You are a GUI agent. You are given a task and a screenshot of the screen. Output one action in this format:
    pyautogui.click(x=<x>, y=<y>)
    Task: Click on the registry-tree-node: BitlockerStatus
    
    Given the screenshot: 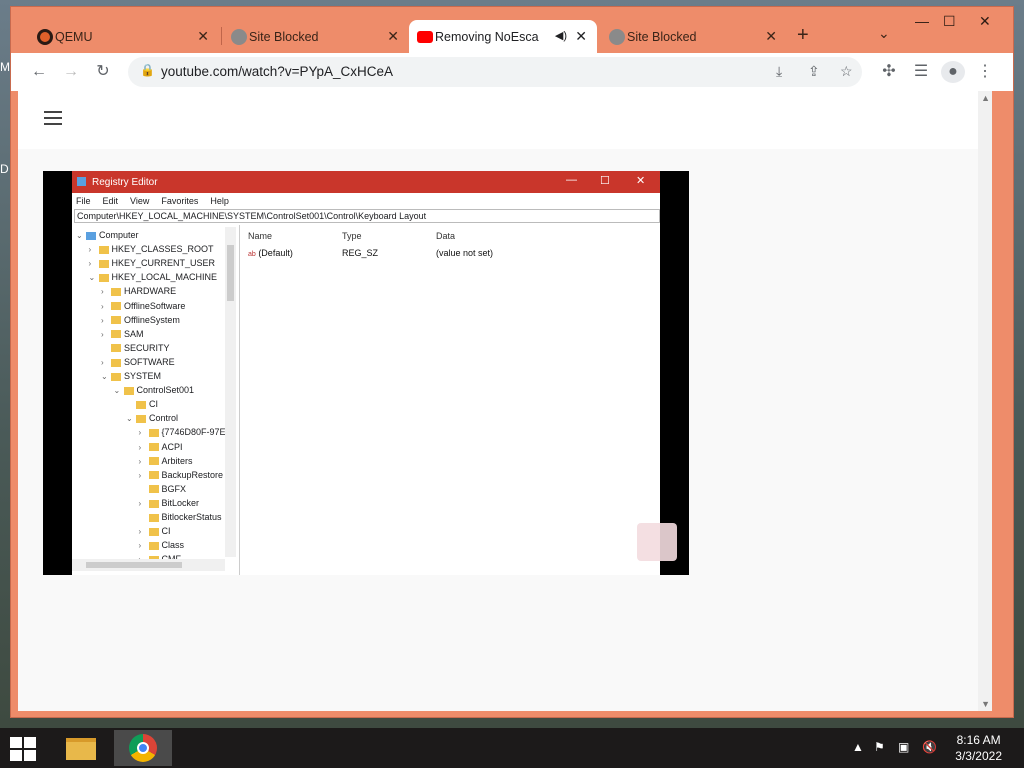 What is the action you would take?
    pyautogui.click(x=180, y=517)
    